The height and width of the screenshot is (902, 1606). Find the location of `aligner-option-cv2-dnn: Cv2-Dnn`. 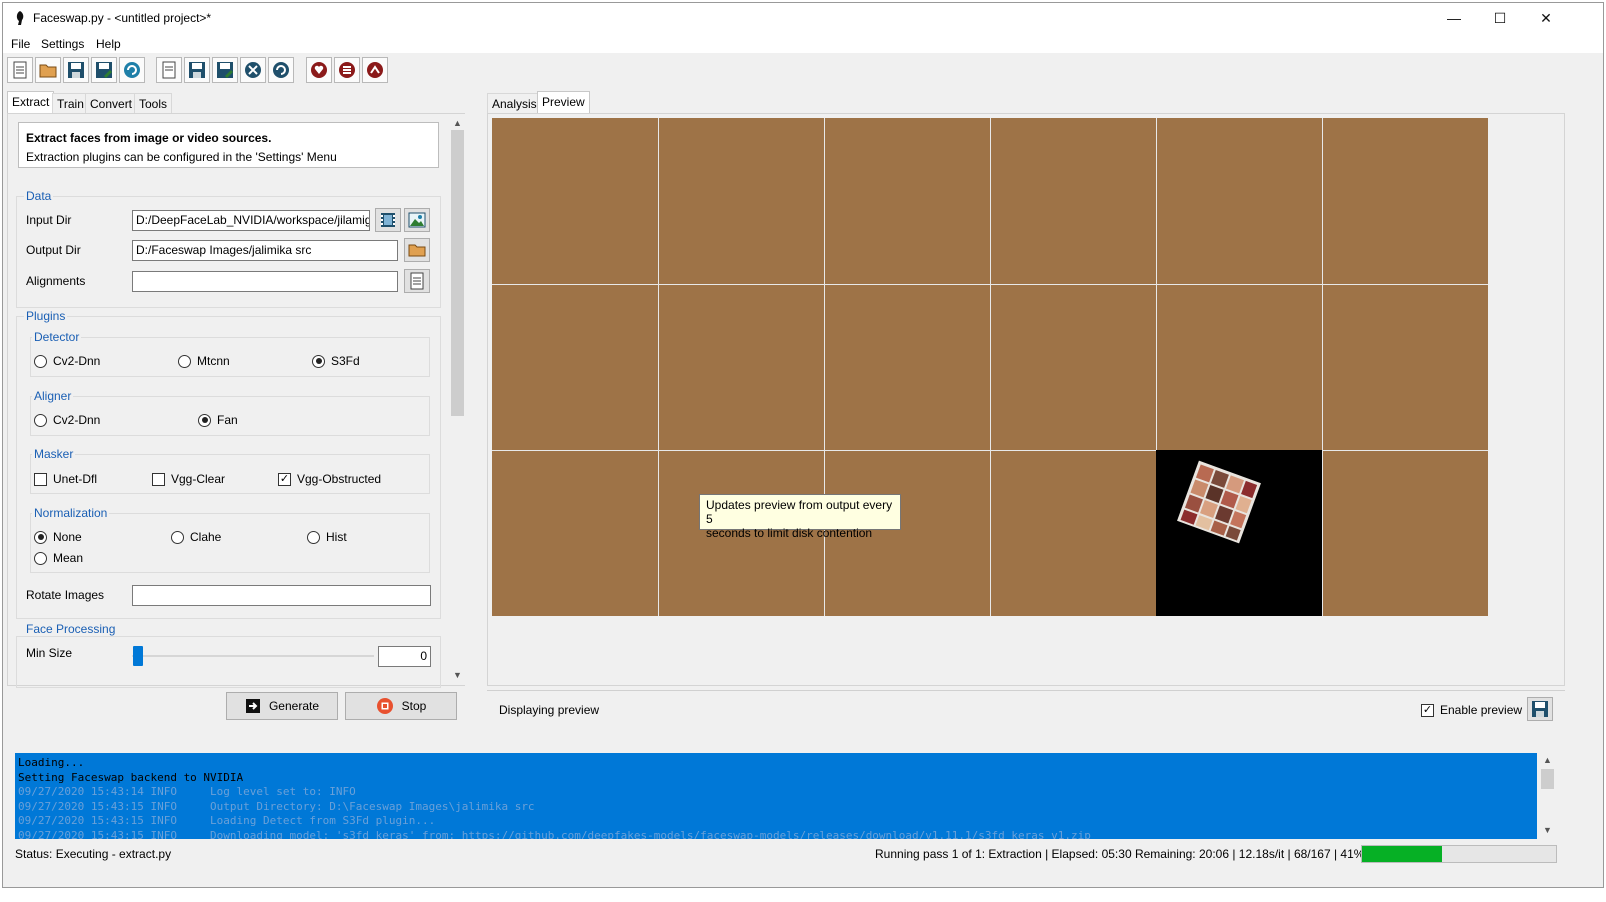

aligner-option-cv2-dnn: Cv2-Dnn is located at coordinates (67, 420).